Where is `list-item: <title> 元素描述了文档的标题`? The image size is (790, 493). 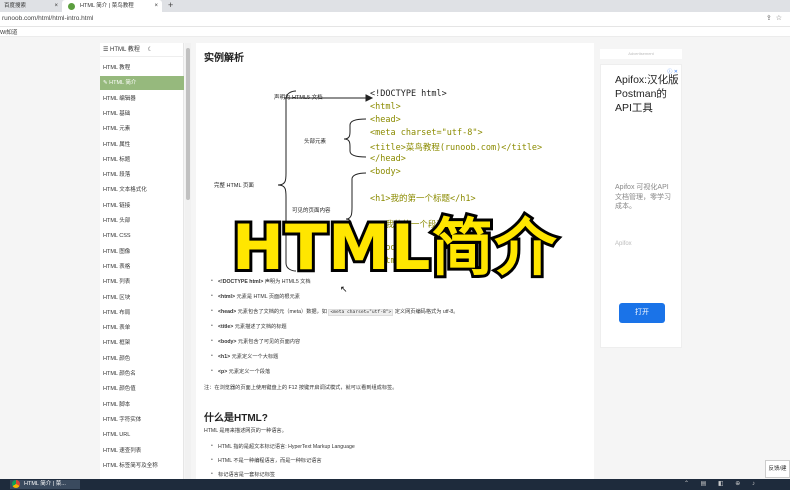 list-item: <title> 元素描述了文档的标题 is located at coordinates (249, 326).